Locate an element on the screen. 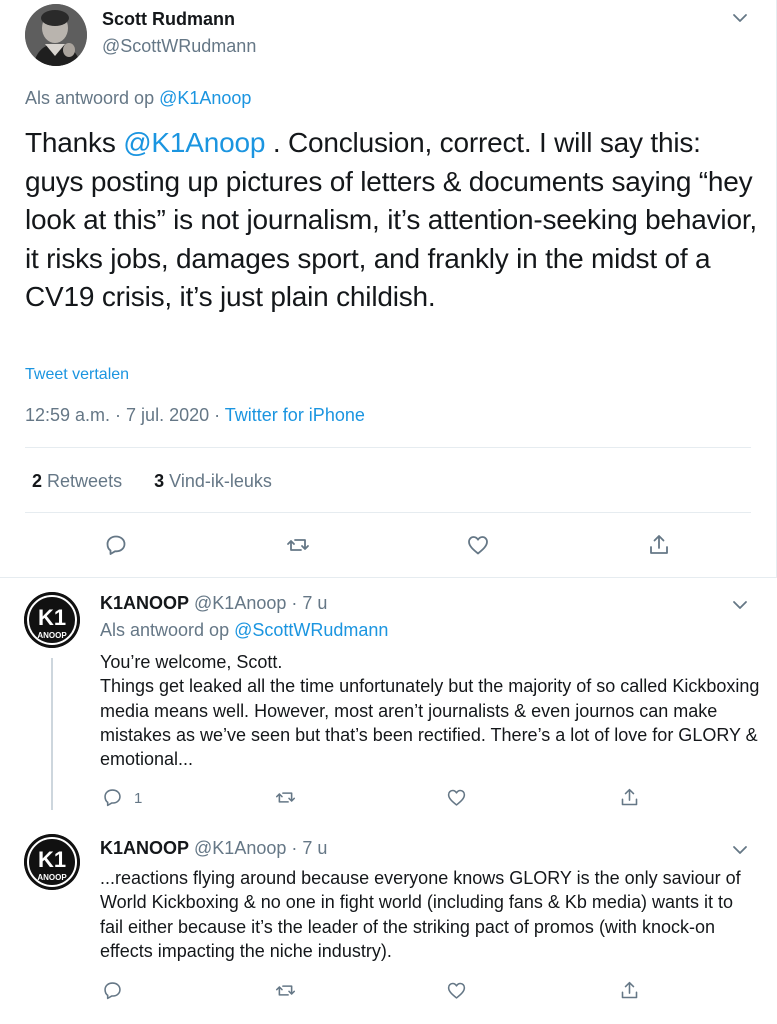 The image size is (777, 1024). reply-to-link: @ScottWRudmann is located at coordinates (311, 630).